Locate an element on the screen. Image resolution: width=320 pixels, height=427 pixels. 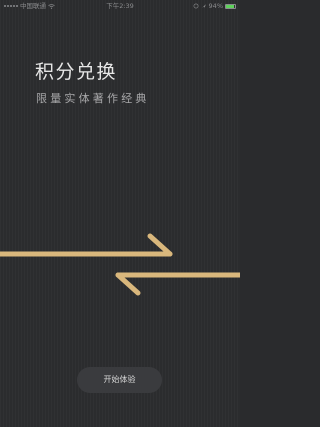
page-subtitle: 限量实体著作经典 is located at coordinates (93, 98).